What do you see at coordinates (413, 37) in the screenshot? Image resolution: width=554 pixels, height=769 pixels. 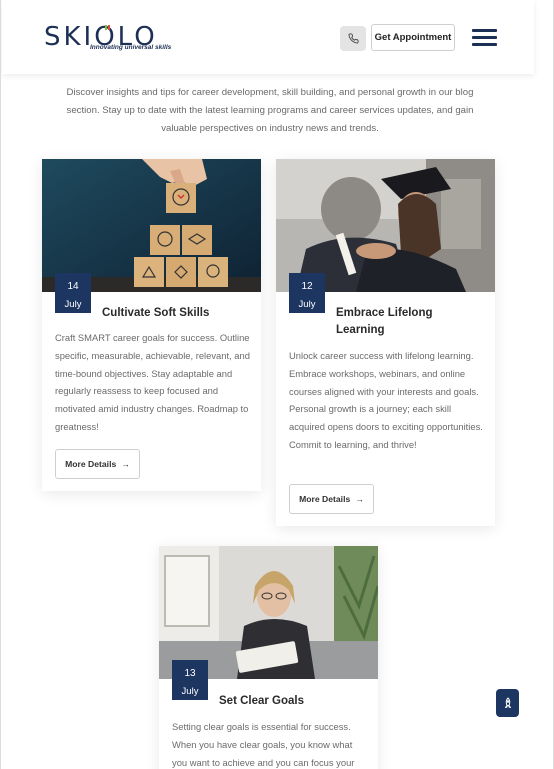 I see `get-appointment-button: Get Appointment` at bounding box center [413, 37].